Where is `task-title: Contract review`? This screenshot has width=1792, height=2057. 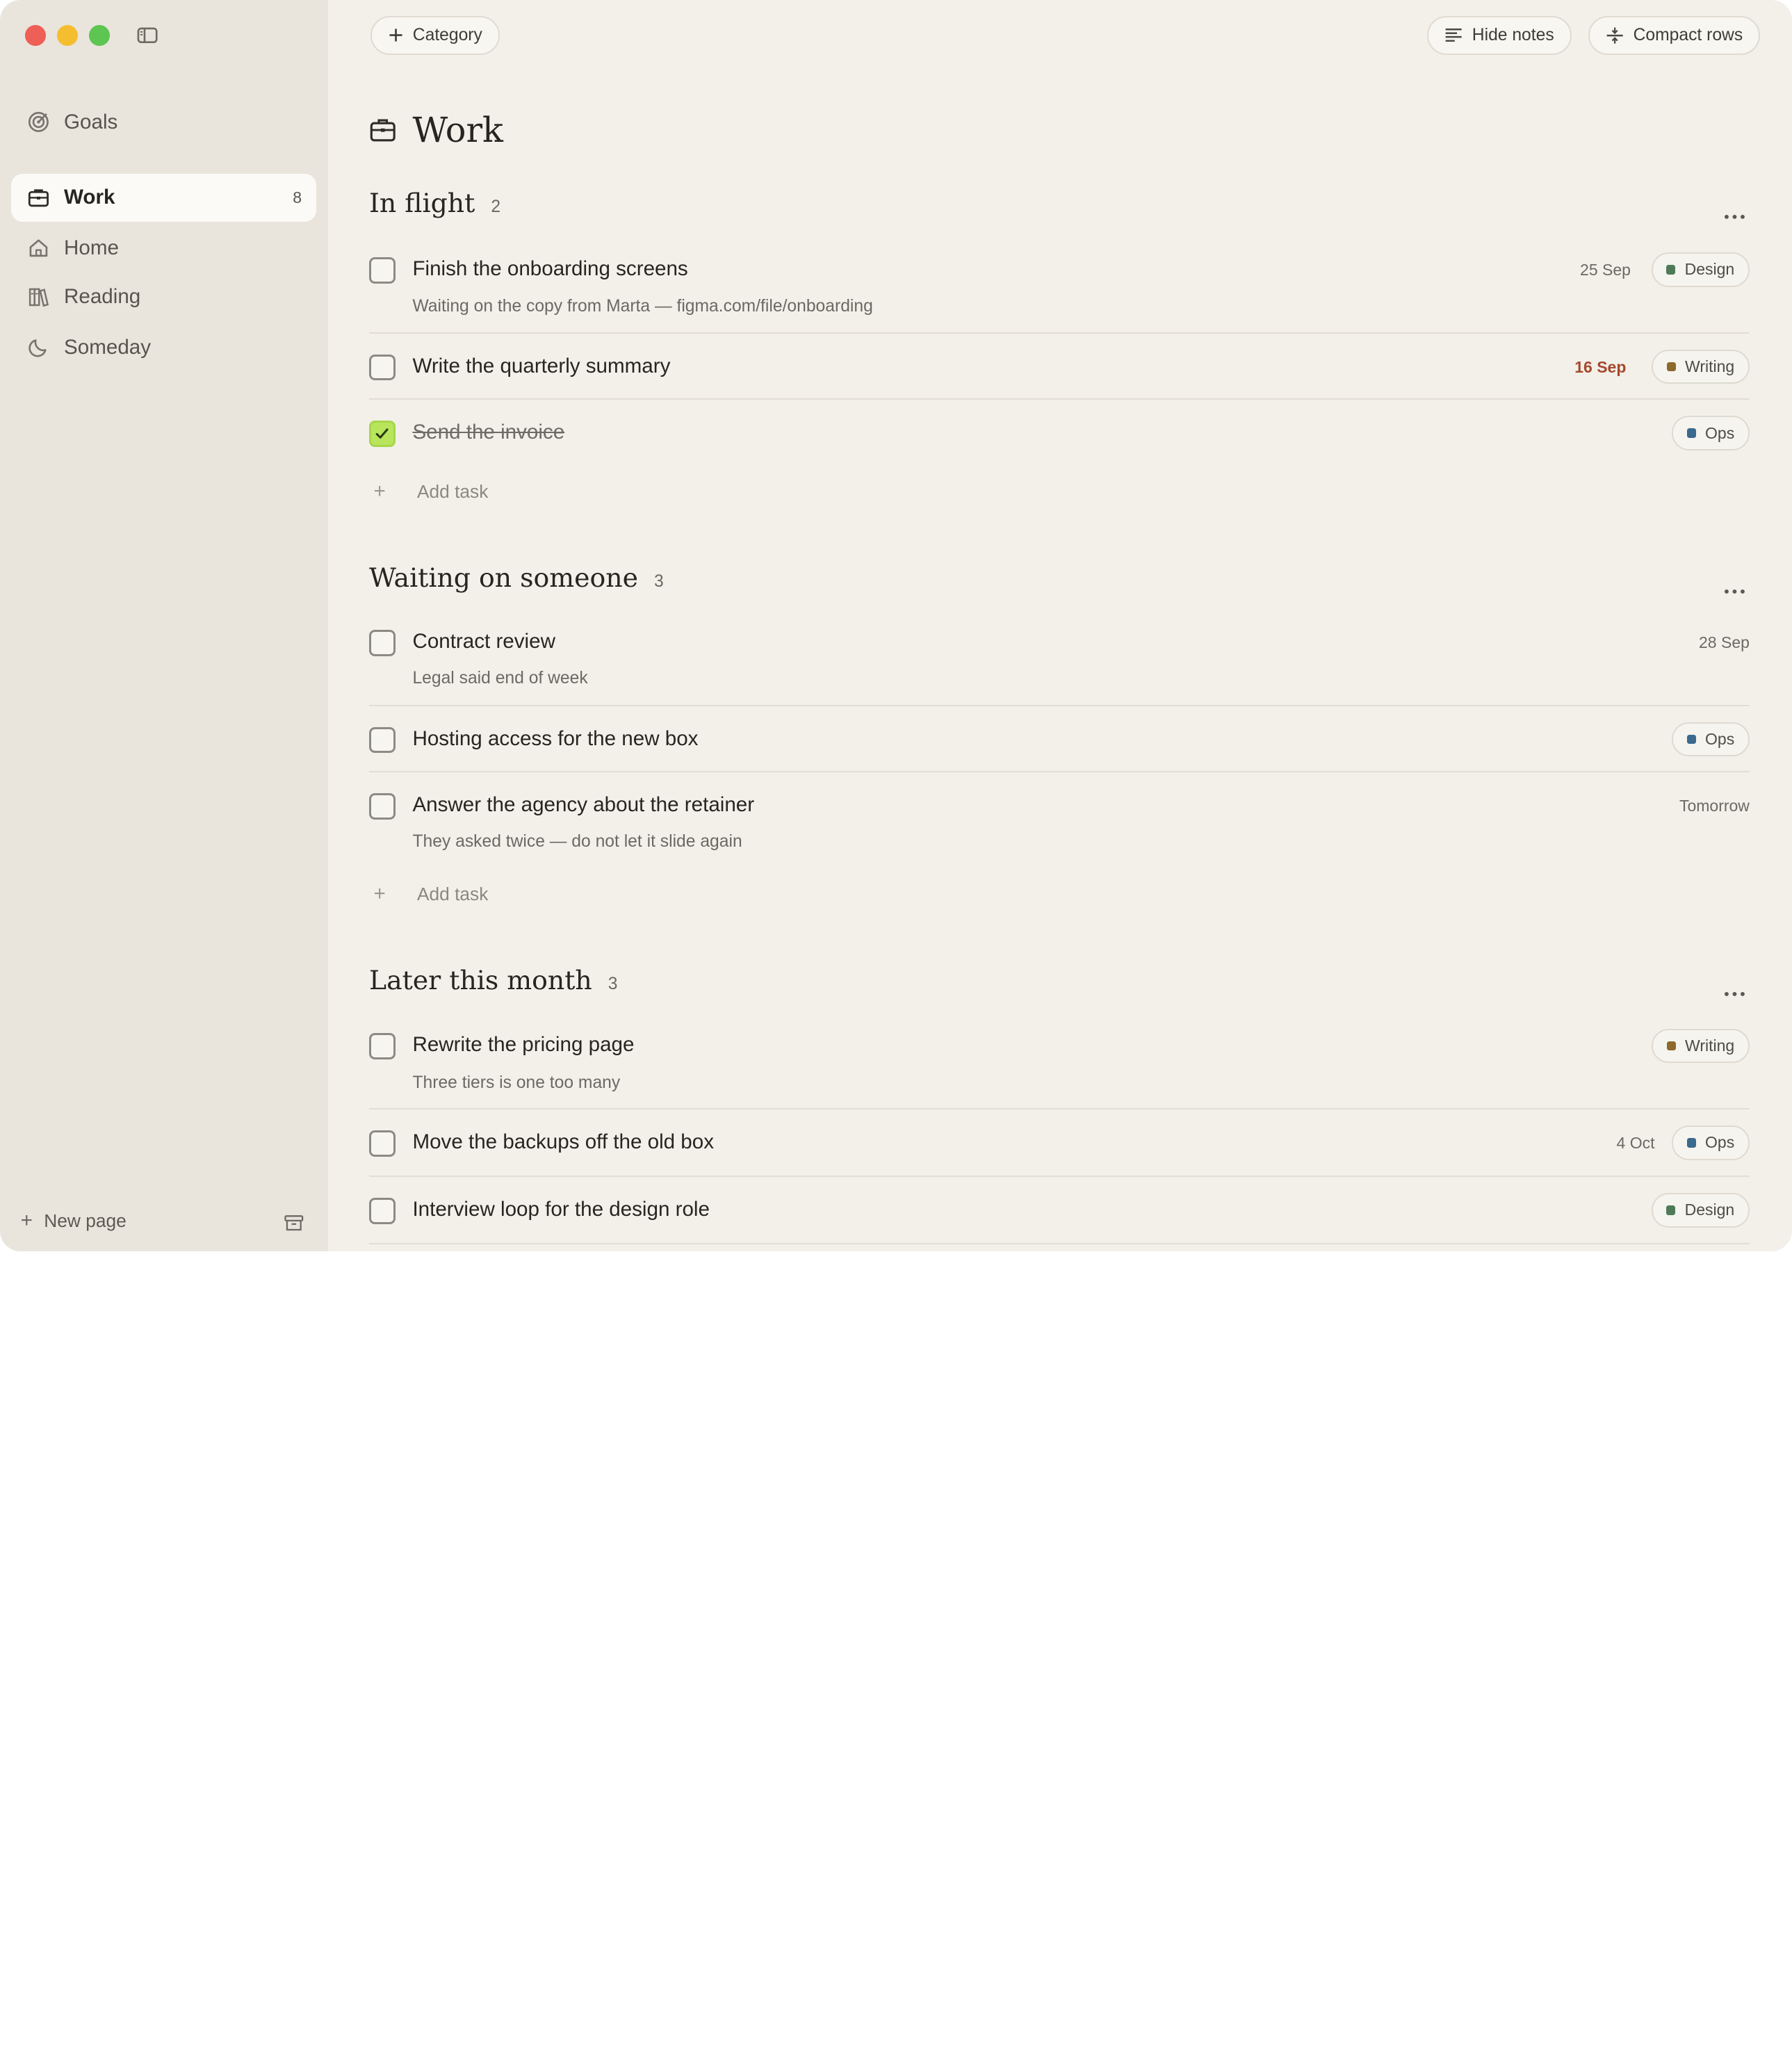
task-title: Contract review is located at coordinates (483, 641).